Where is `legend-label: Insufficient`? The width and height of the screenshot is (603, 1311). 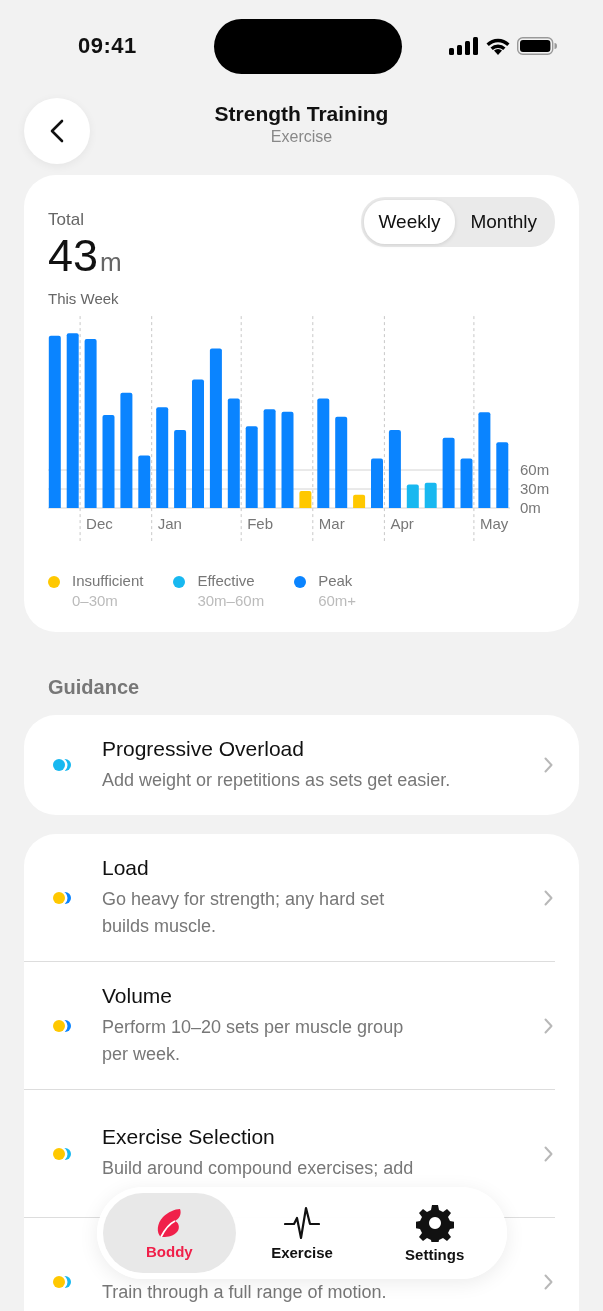
legend-label: Insufficient is located at coordinates (108, 580).